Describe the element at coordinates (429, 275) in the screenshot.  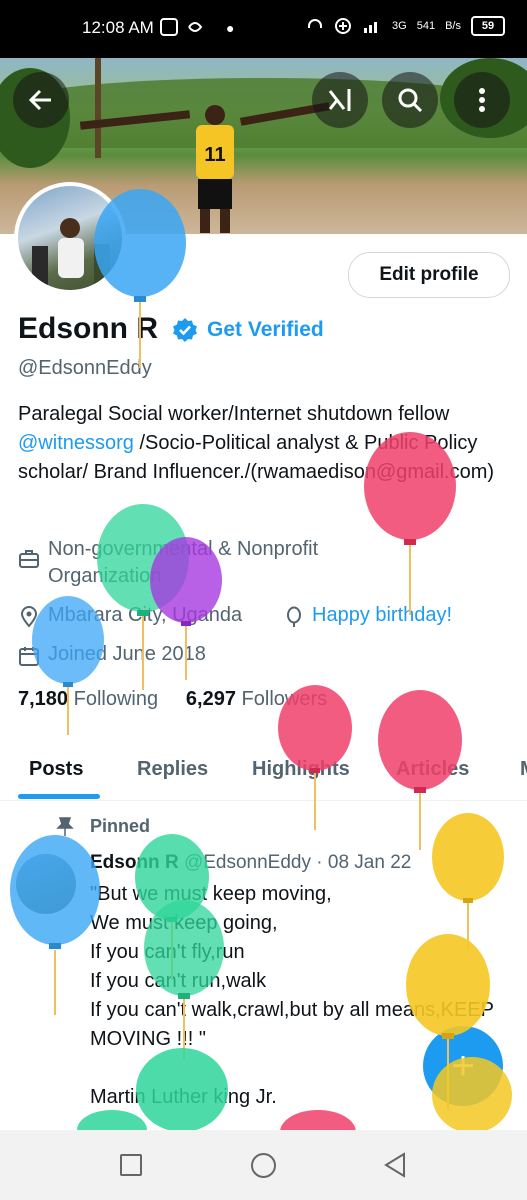
I see `edit-profile-button: Edit profile` at that location.